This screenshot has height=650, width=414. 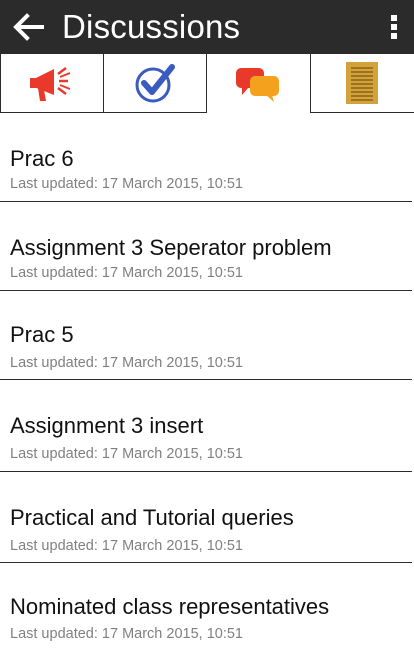 What do you see at coordinates (42, 158) in the screenshot?
I see `discussion-title: Prac 6` at bounding box center [42, 158].